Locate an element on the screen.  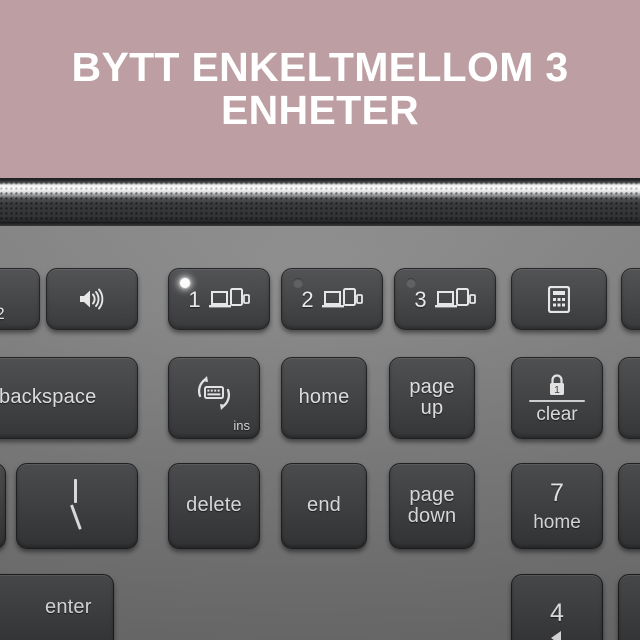
grille-highlight is located at coordinates (320, 187).